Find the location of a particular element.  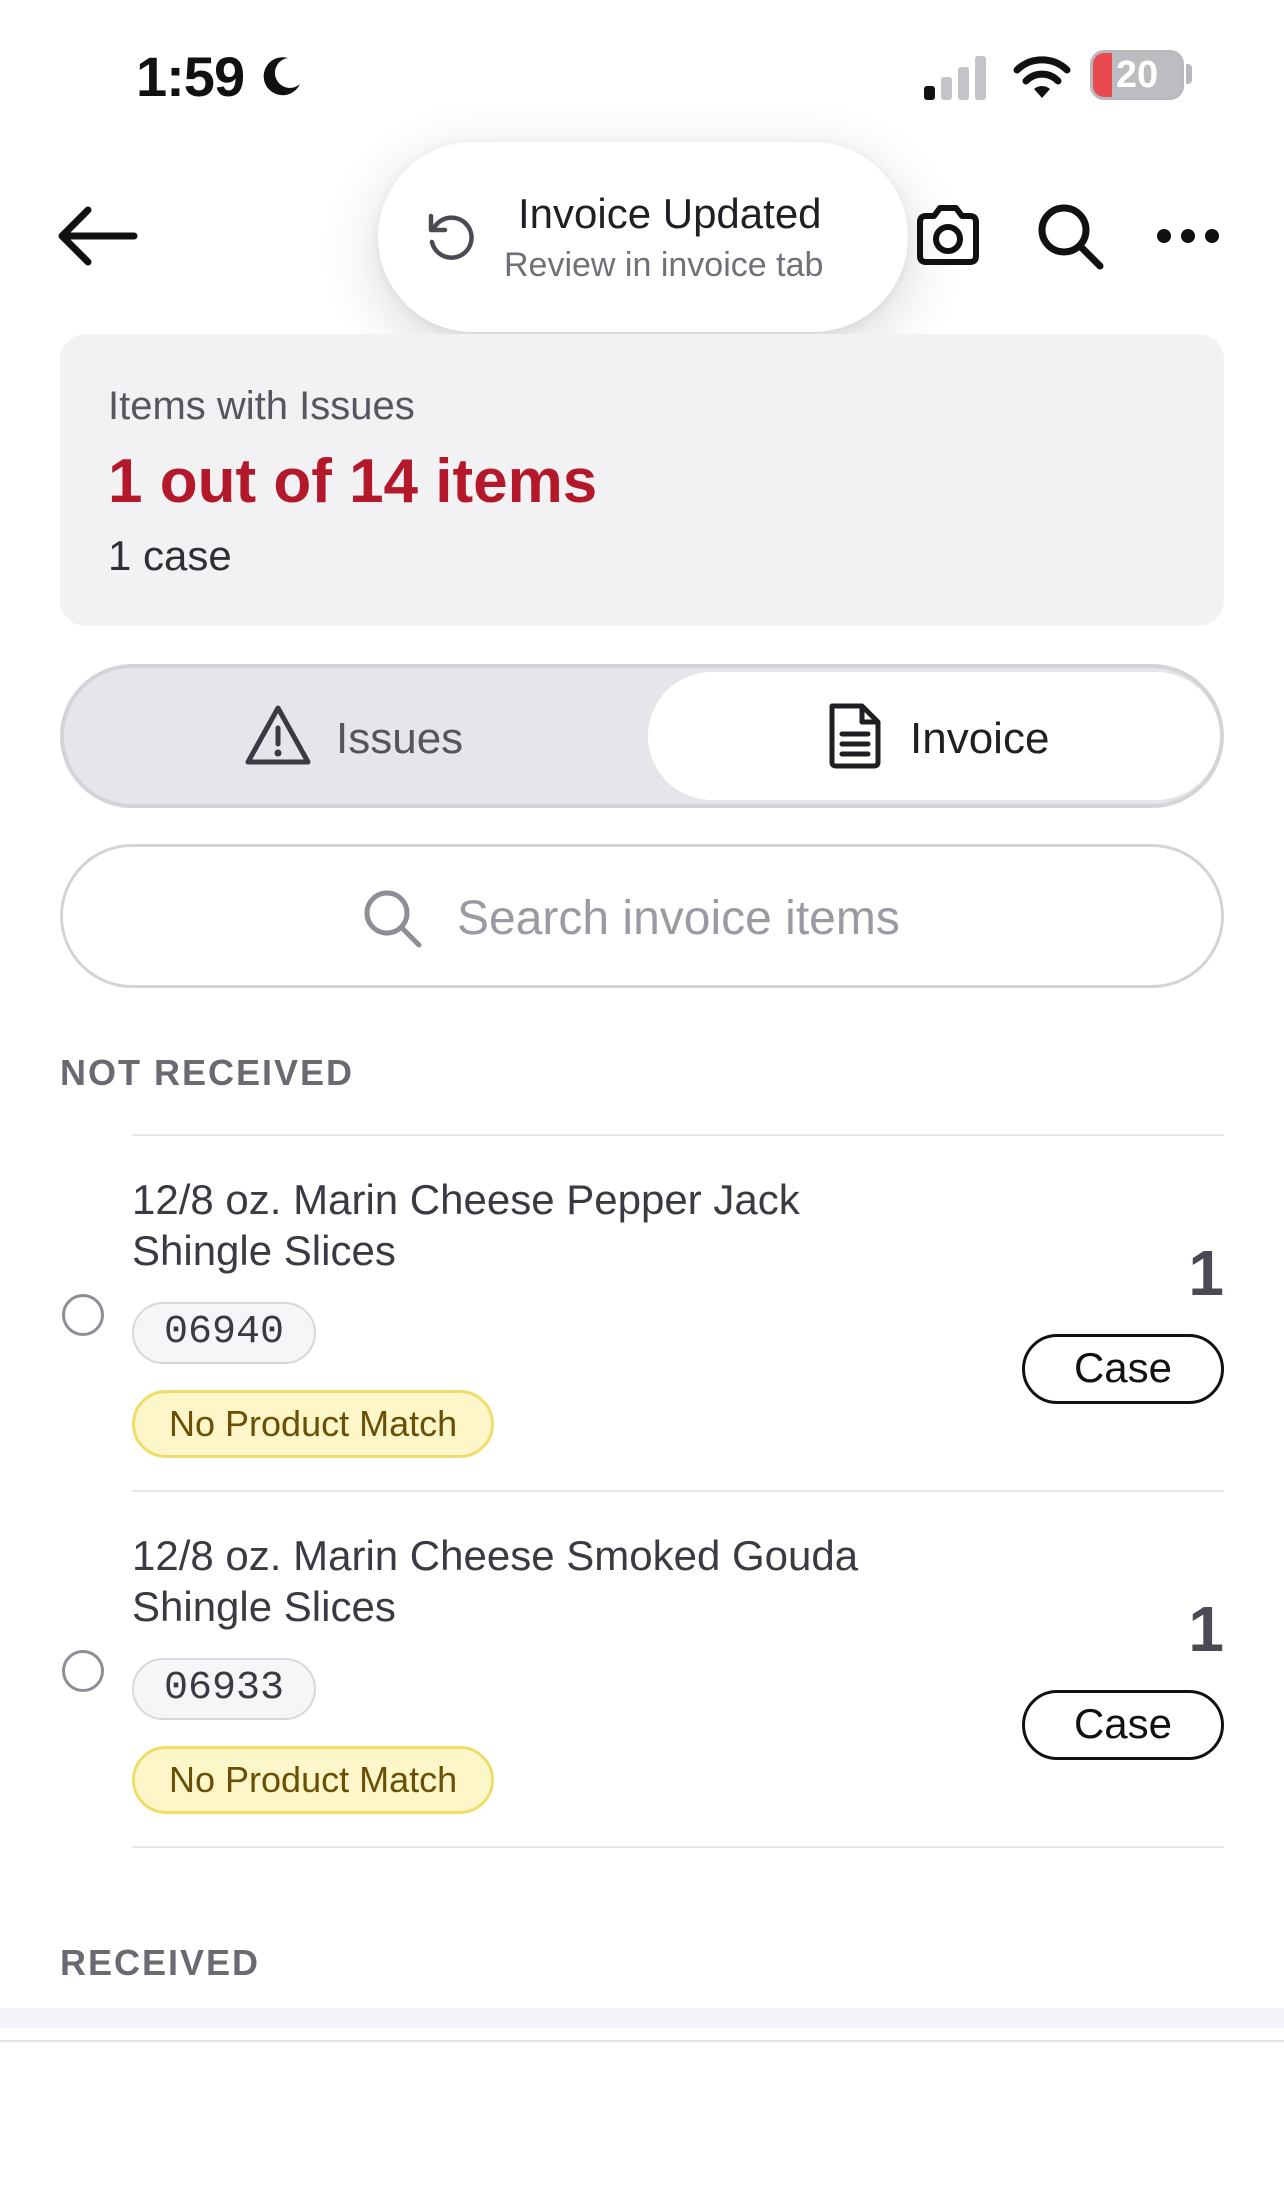

battery-nub is located at coordinates (1189, 74).